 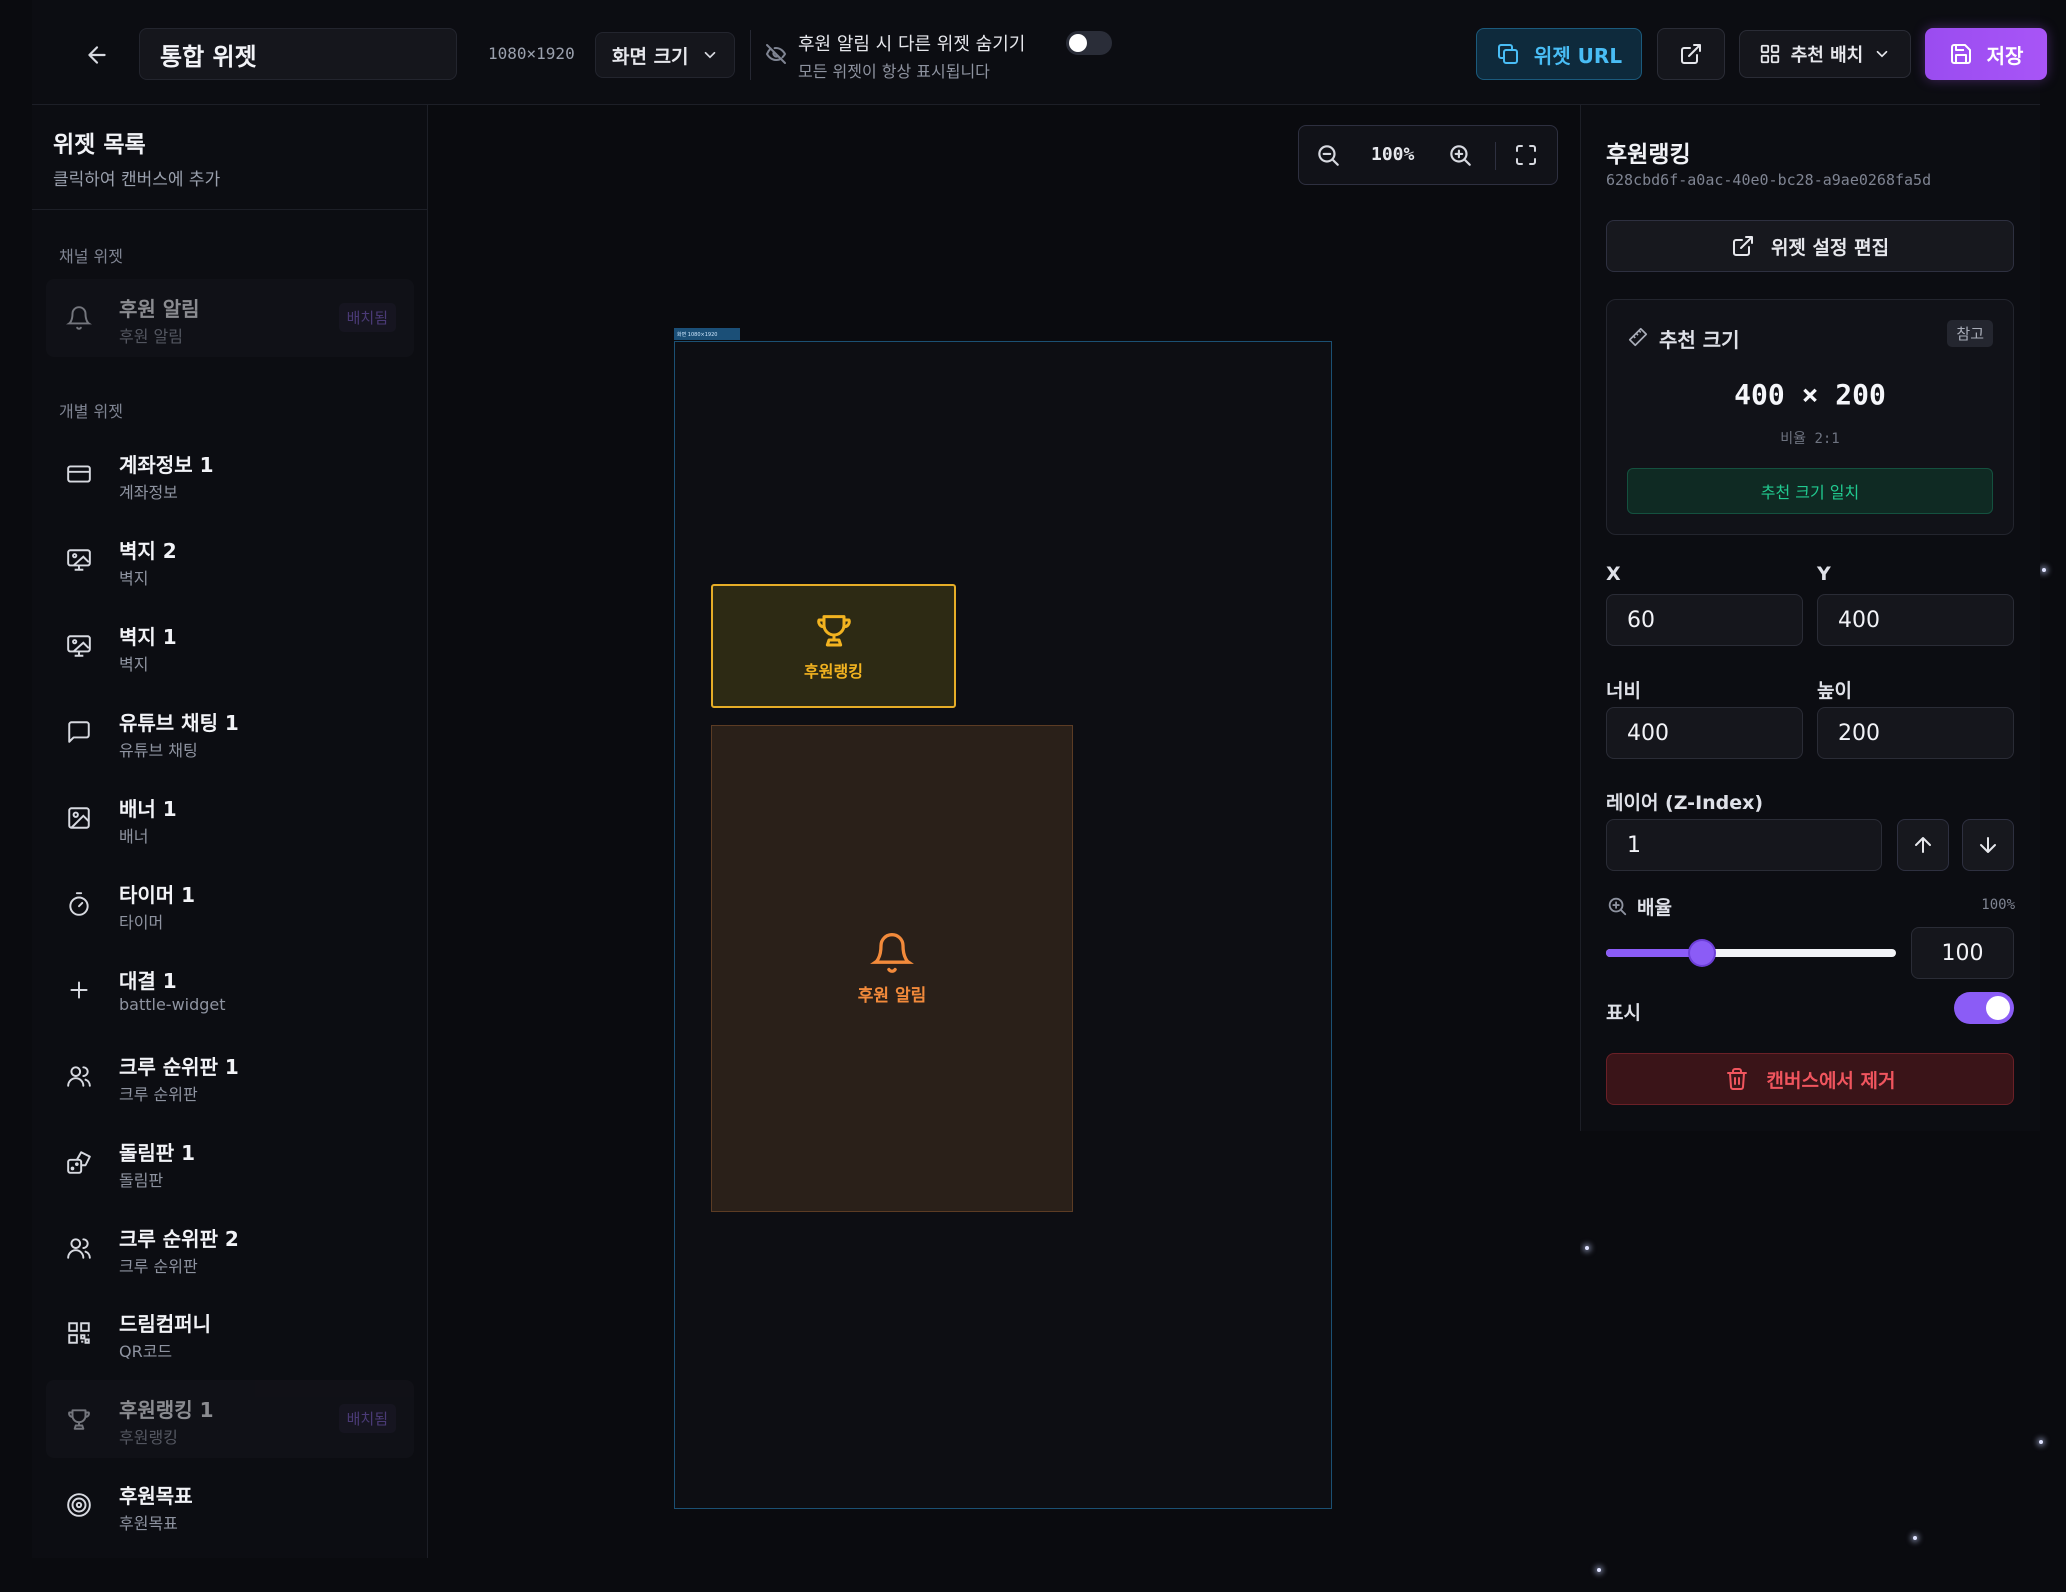 I want to click on height-label: 높이, so click(x=1834, y=691).